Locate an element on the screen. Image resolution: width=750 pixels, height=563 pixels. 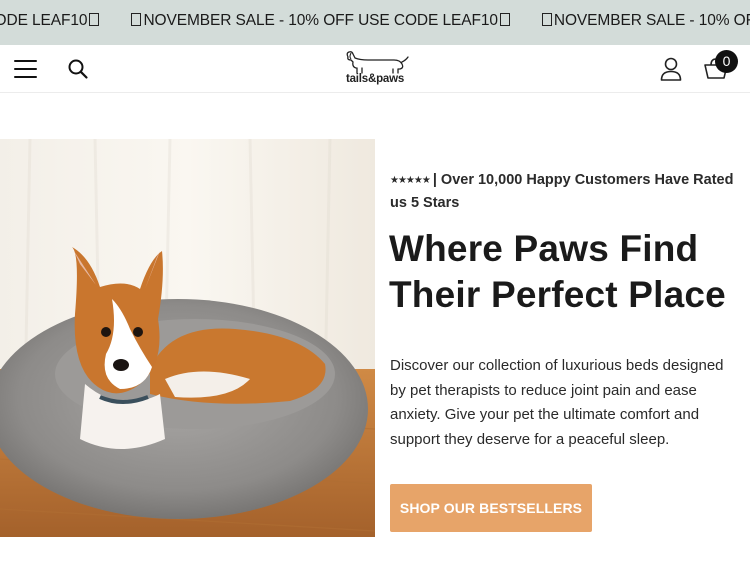
site-header: tails&paws 0 is located at coordinates (375, 69).